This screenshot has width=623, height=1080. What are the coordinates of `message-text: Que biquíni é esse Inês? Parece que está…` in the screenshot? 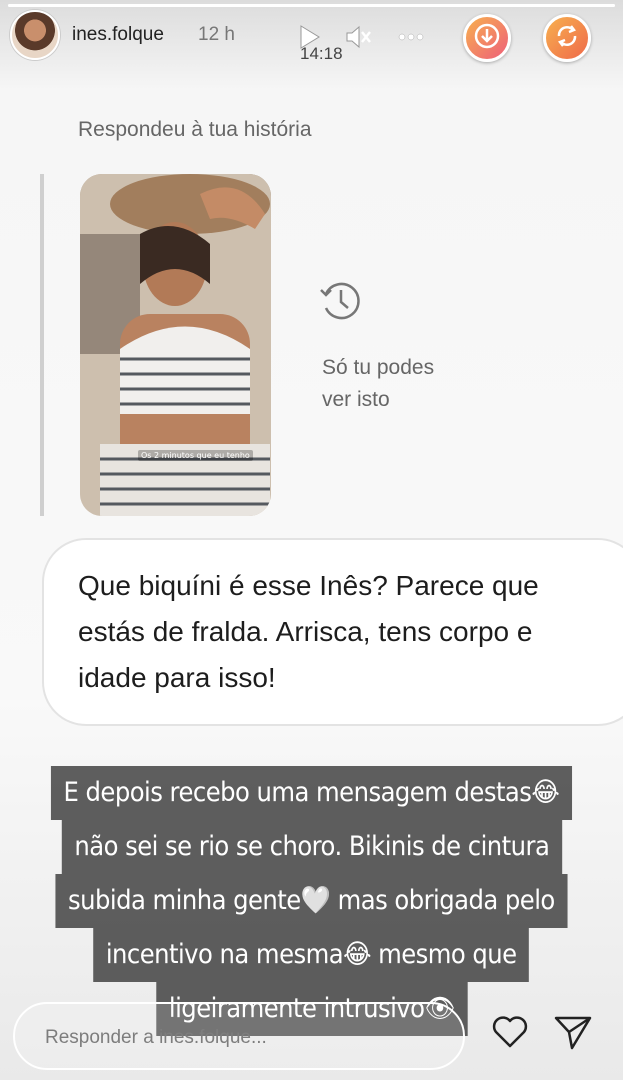 It's located at (308, 631).